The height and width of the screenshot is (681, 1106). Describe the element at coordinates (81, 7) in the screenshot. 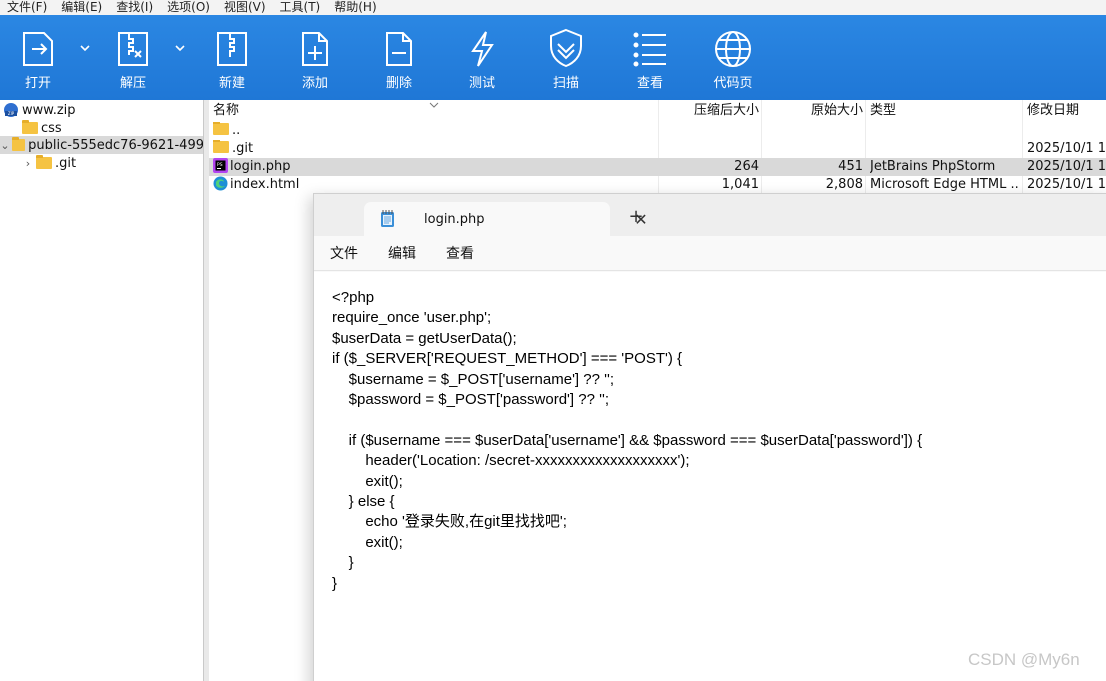

I see `menu-edit: 编辑(E)` at that location.